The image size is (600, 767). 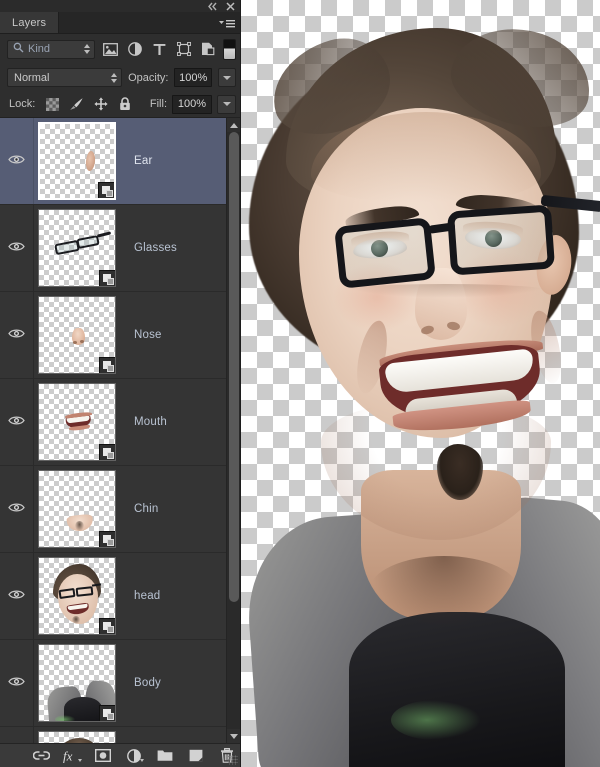 What do you see at coordinates (196, 756) in the screenshot?
I see `new-layer-button` at bounding box center [196, 756].